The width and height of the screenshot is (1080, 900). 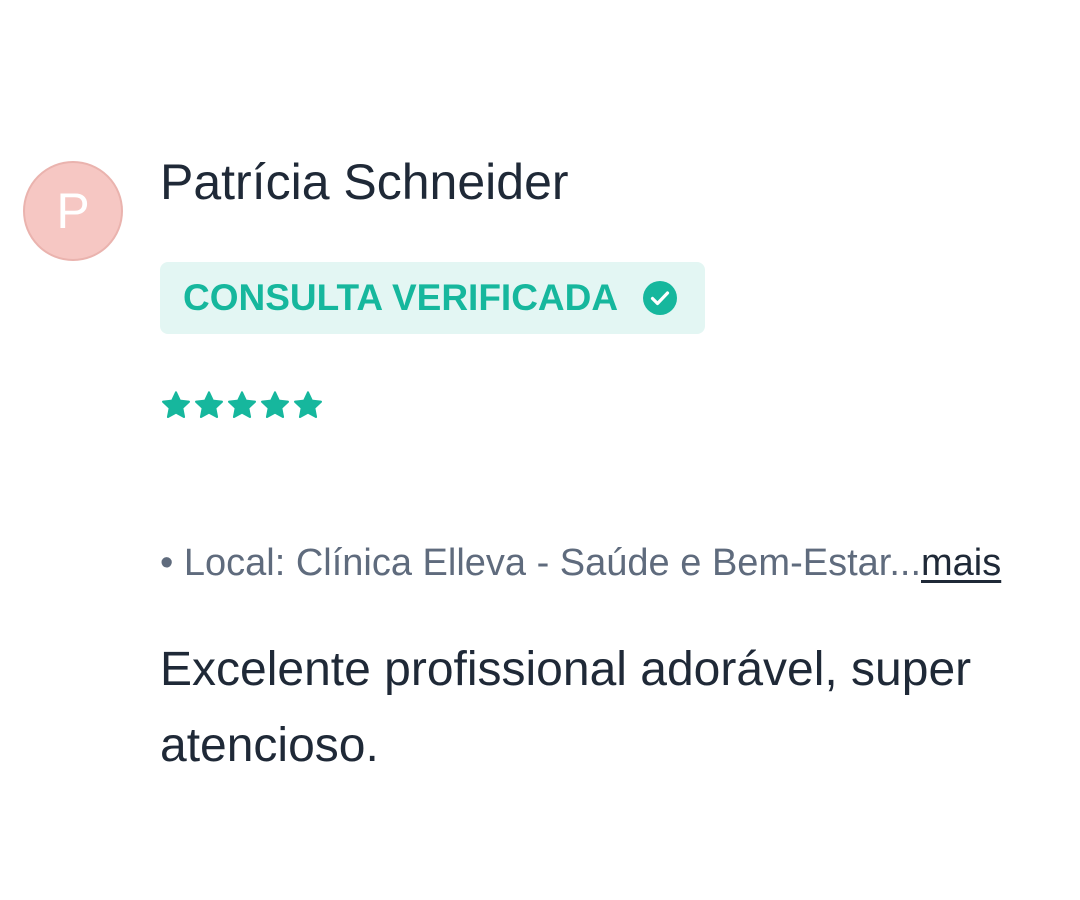 I want to click on check-circle-icon, so click(x=660, y=298).